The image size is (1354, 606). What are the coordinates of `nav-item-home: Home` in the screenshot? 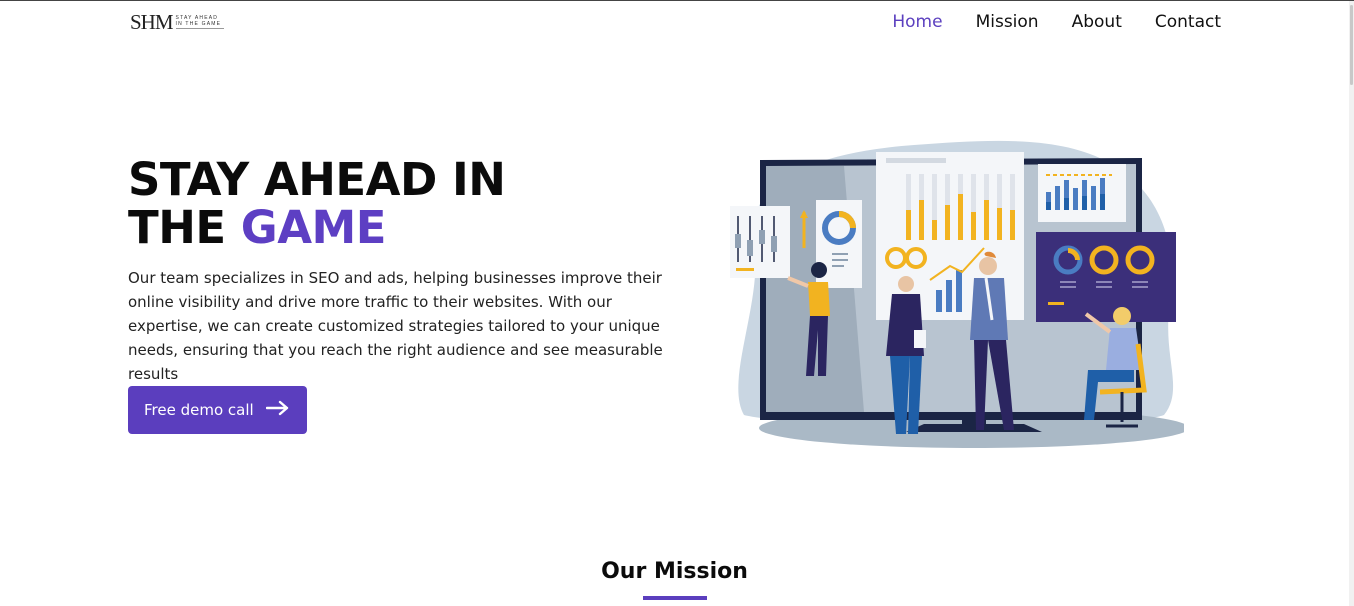 It's located at (917, 22).